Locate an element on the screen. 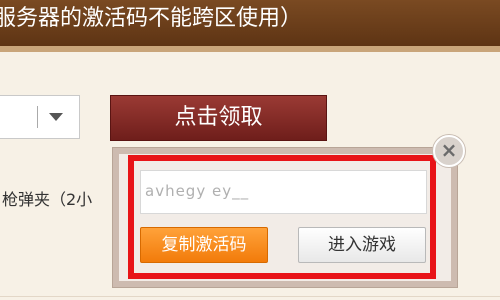 The width and height of the screenshot is (500, 300). divider is located at coordinates (250, 296).